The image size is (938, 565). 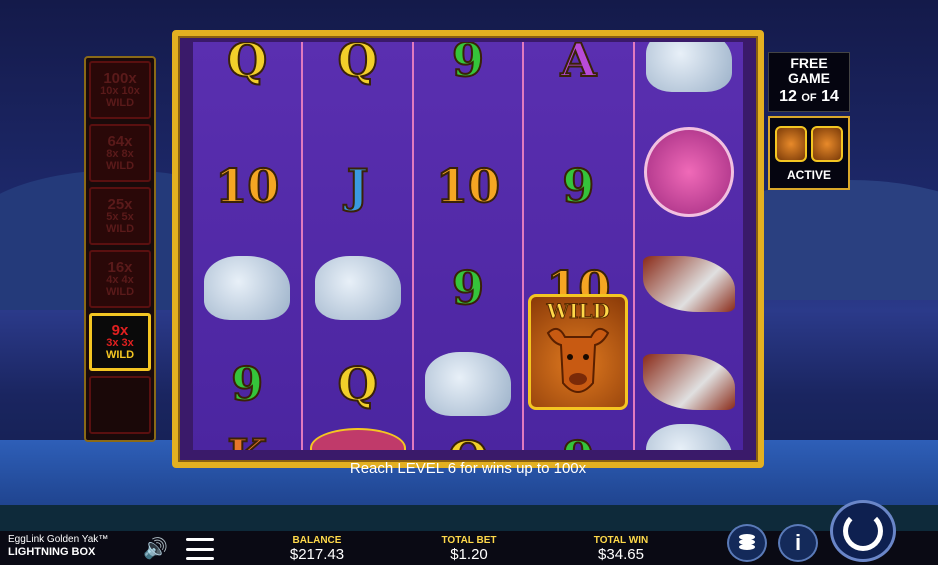 What do you see at coordinates (317, 554) in the screenshot?
I see `balance-value: $217.43` at bounding box center [317, 554].